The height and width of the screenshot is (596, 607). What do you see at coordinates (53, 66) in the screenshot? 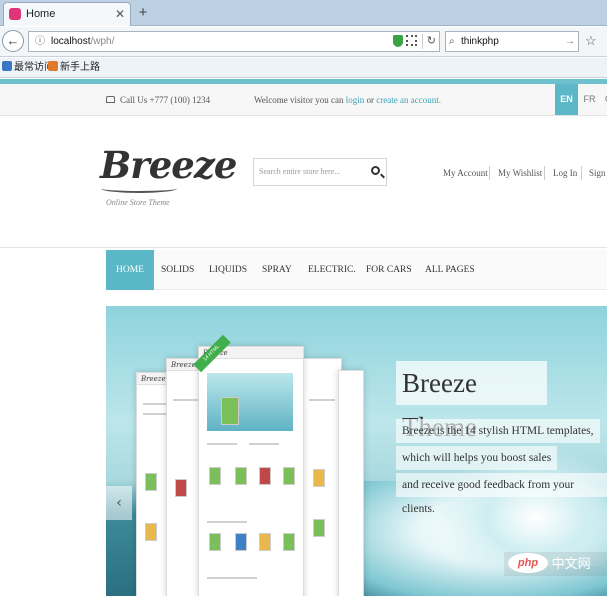
I see `firefox-icon` at bounding box center [53, 66].